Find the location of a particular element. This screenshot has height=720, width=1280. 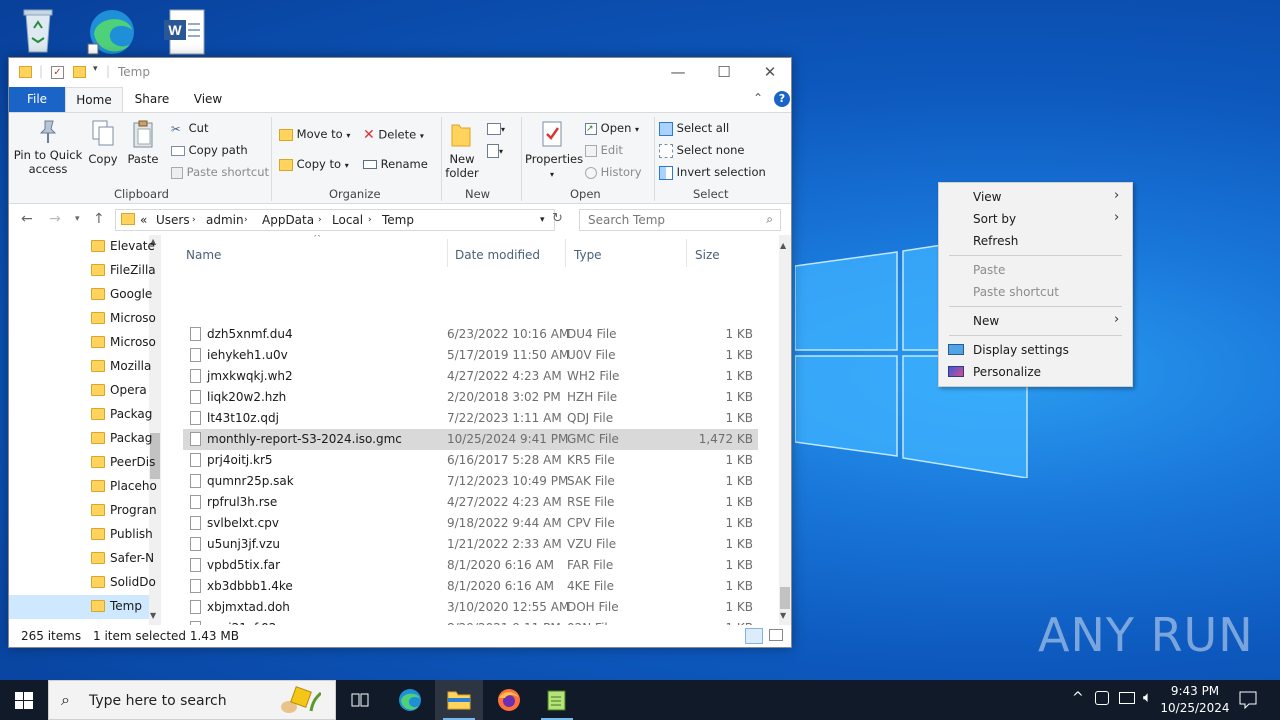

breadcrumb-overflow: « is located at coordinates (143, 220).